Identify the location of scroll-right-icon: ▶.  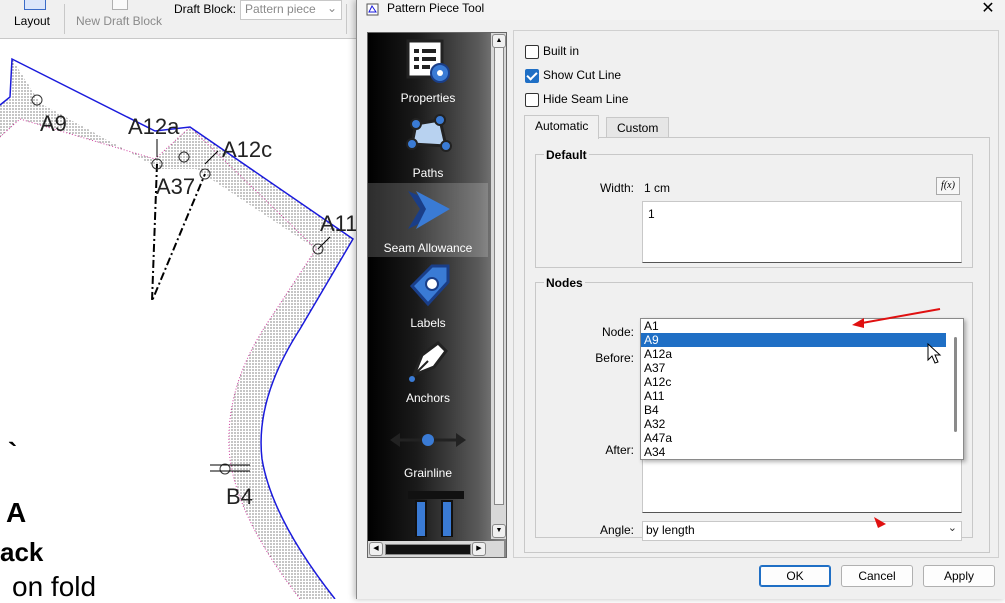
(479, 549).